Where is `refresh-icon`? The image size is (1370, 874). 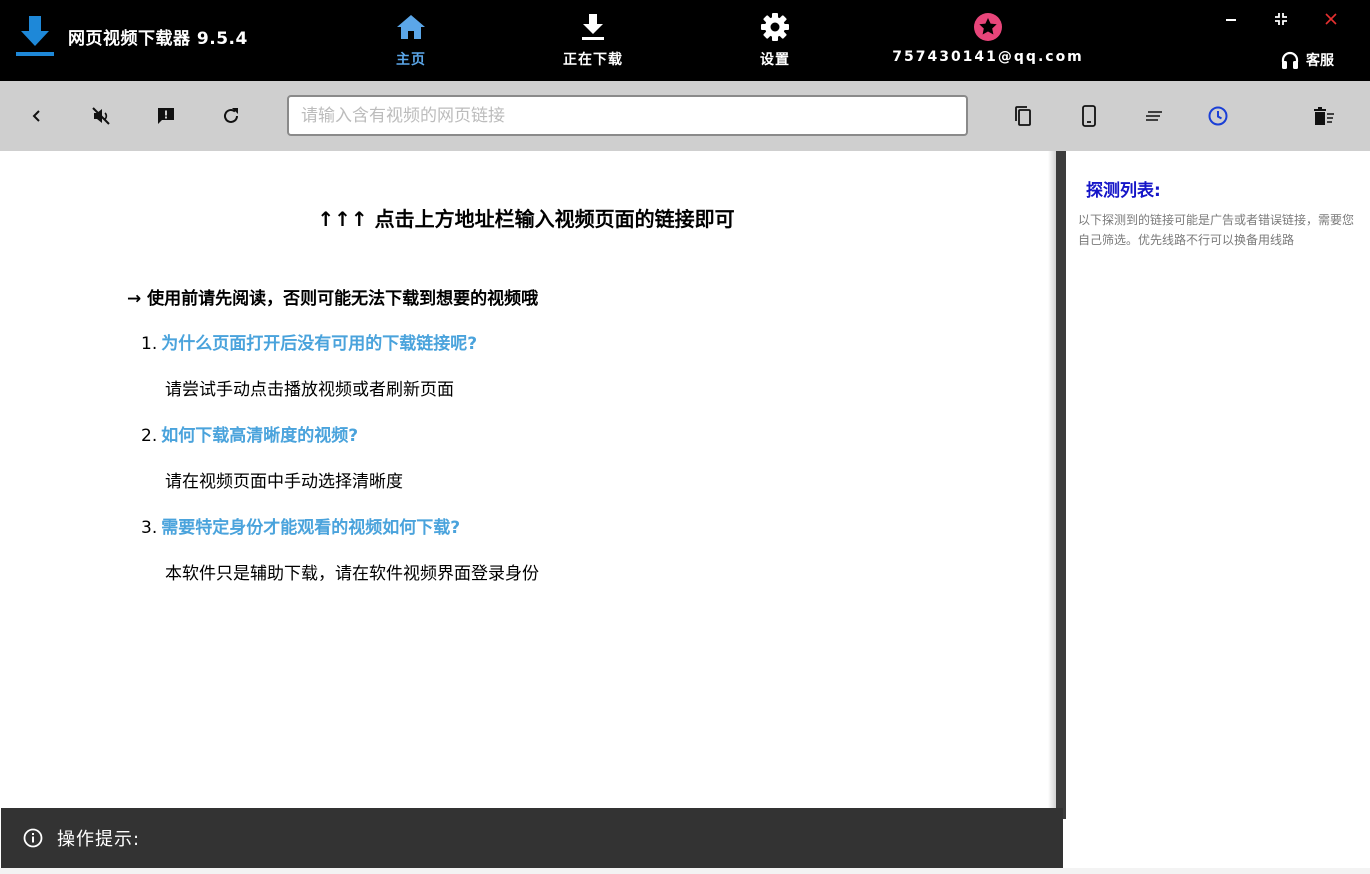 refresh-icon is located at coordinates (231, 115).